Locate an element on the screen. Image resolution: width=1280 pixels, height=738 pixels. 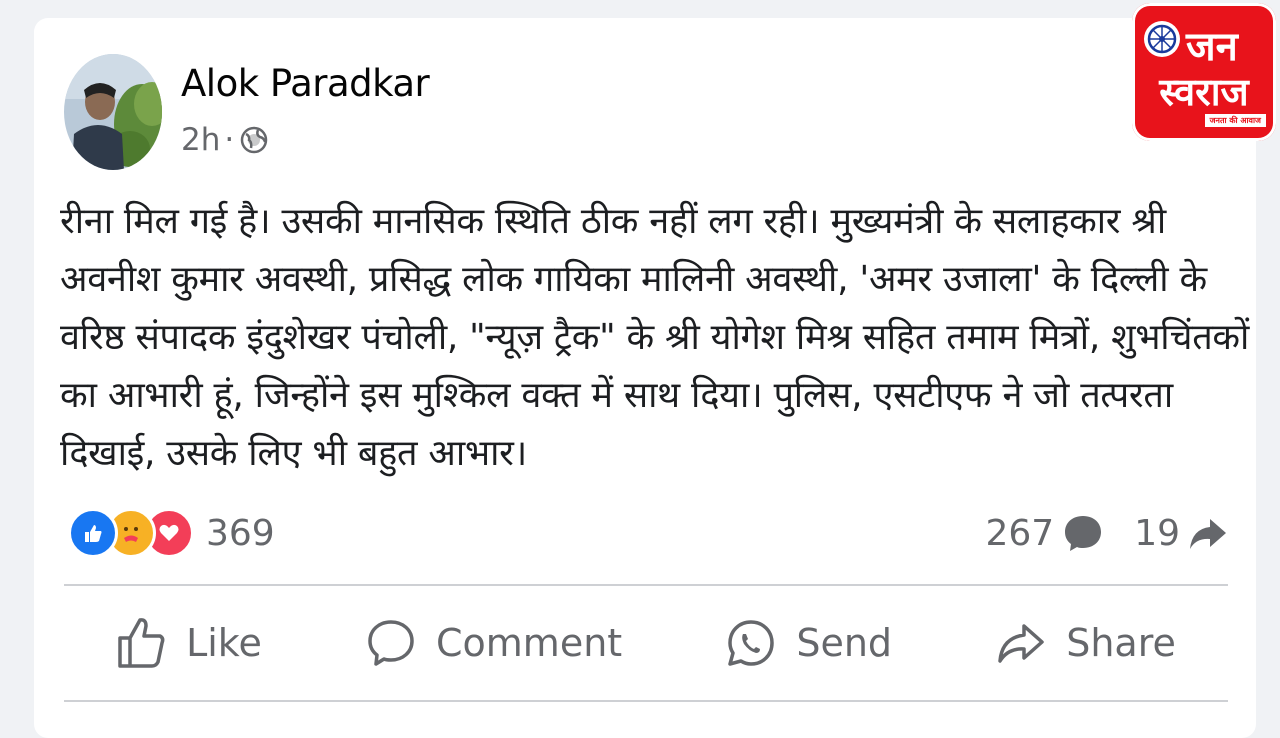
share-icon is located at coordinates (1021, 643).